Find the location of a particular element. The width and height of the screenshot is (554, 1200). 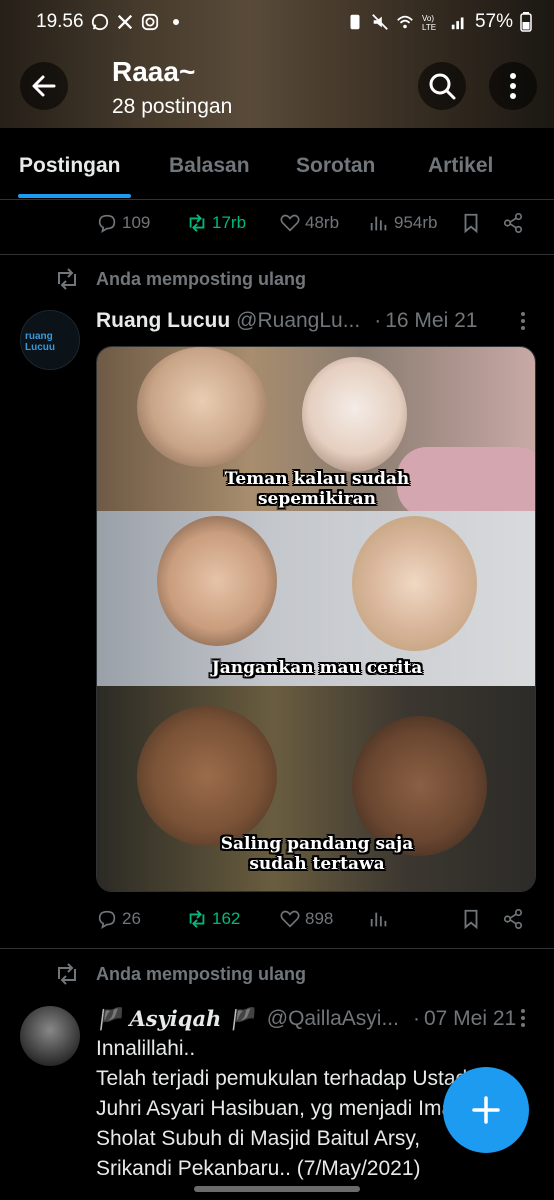

views-button: 954rb is located at coordinates (402, 223).